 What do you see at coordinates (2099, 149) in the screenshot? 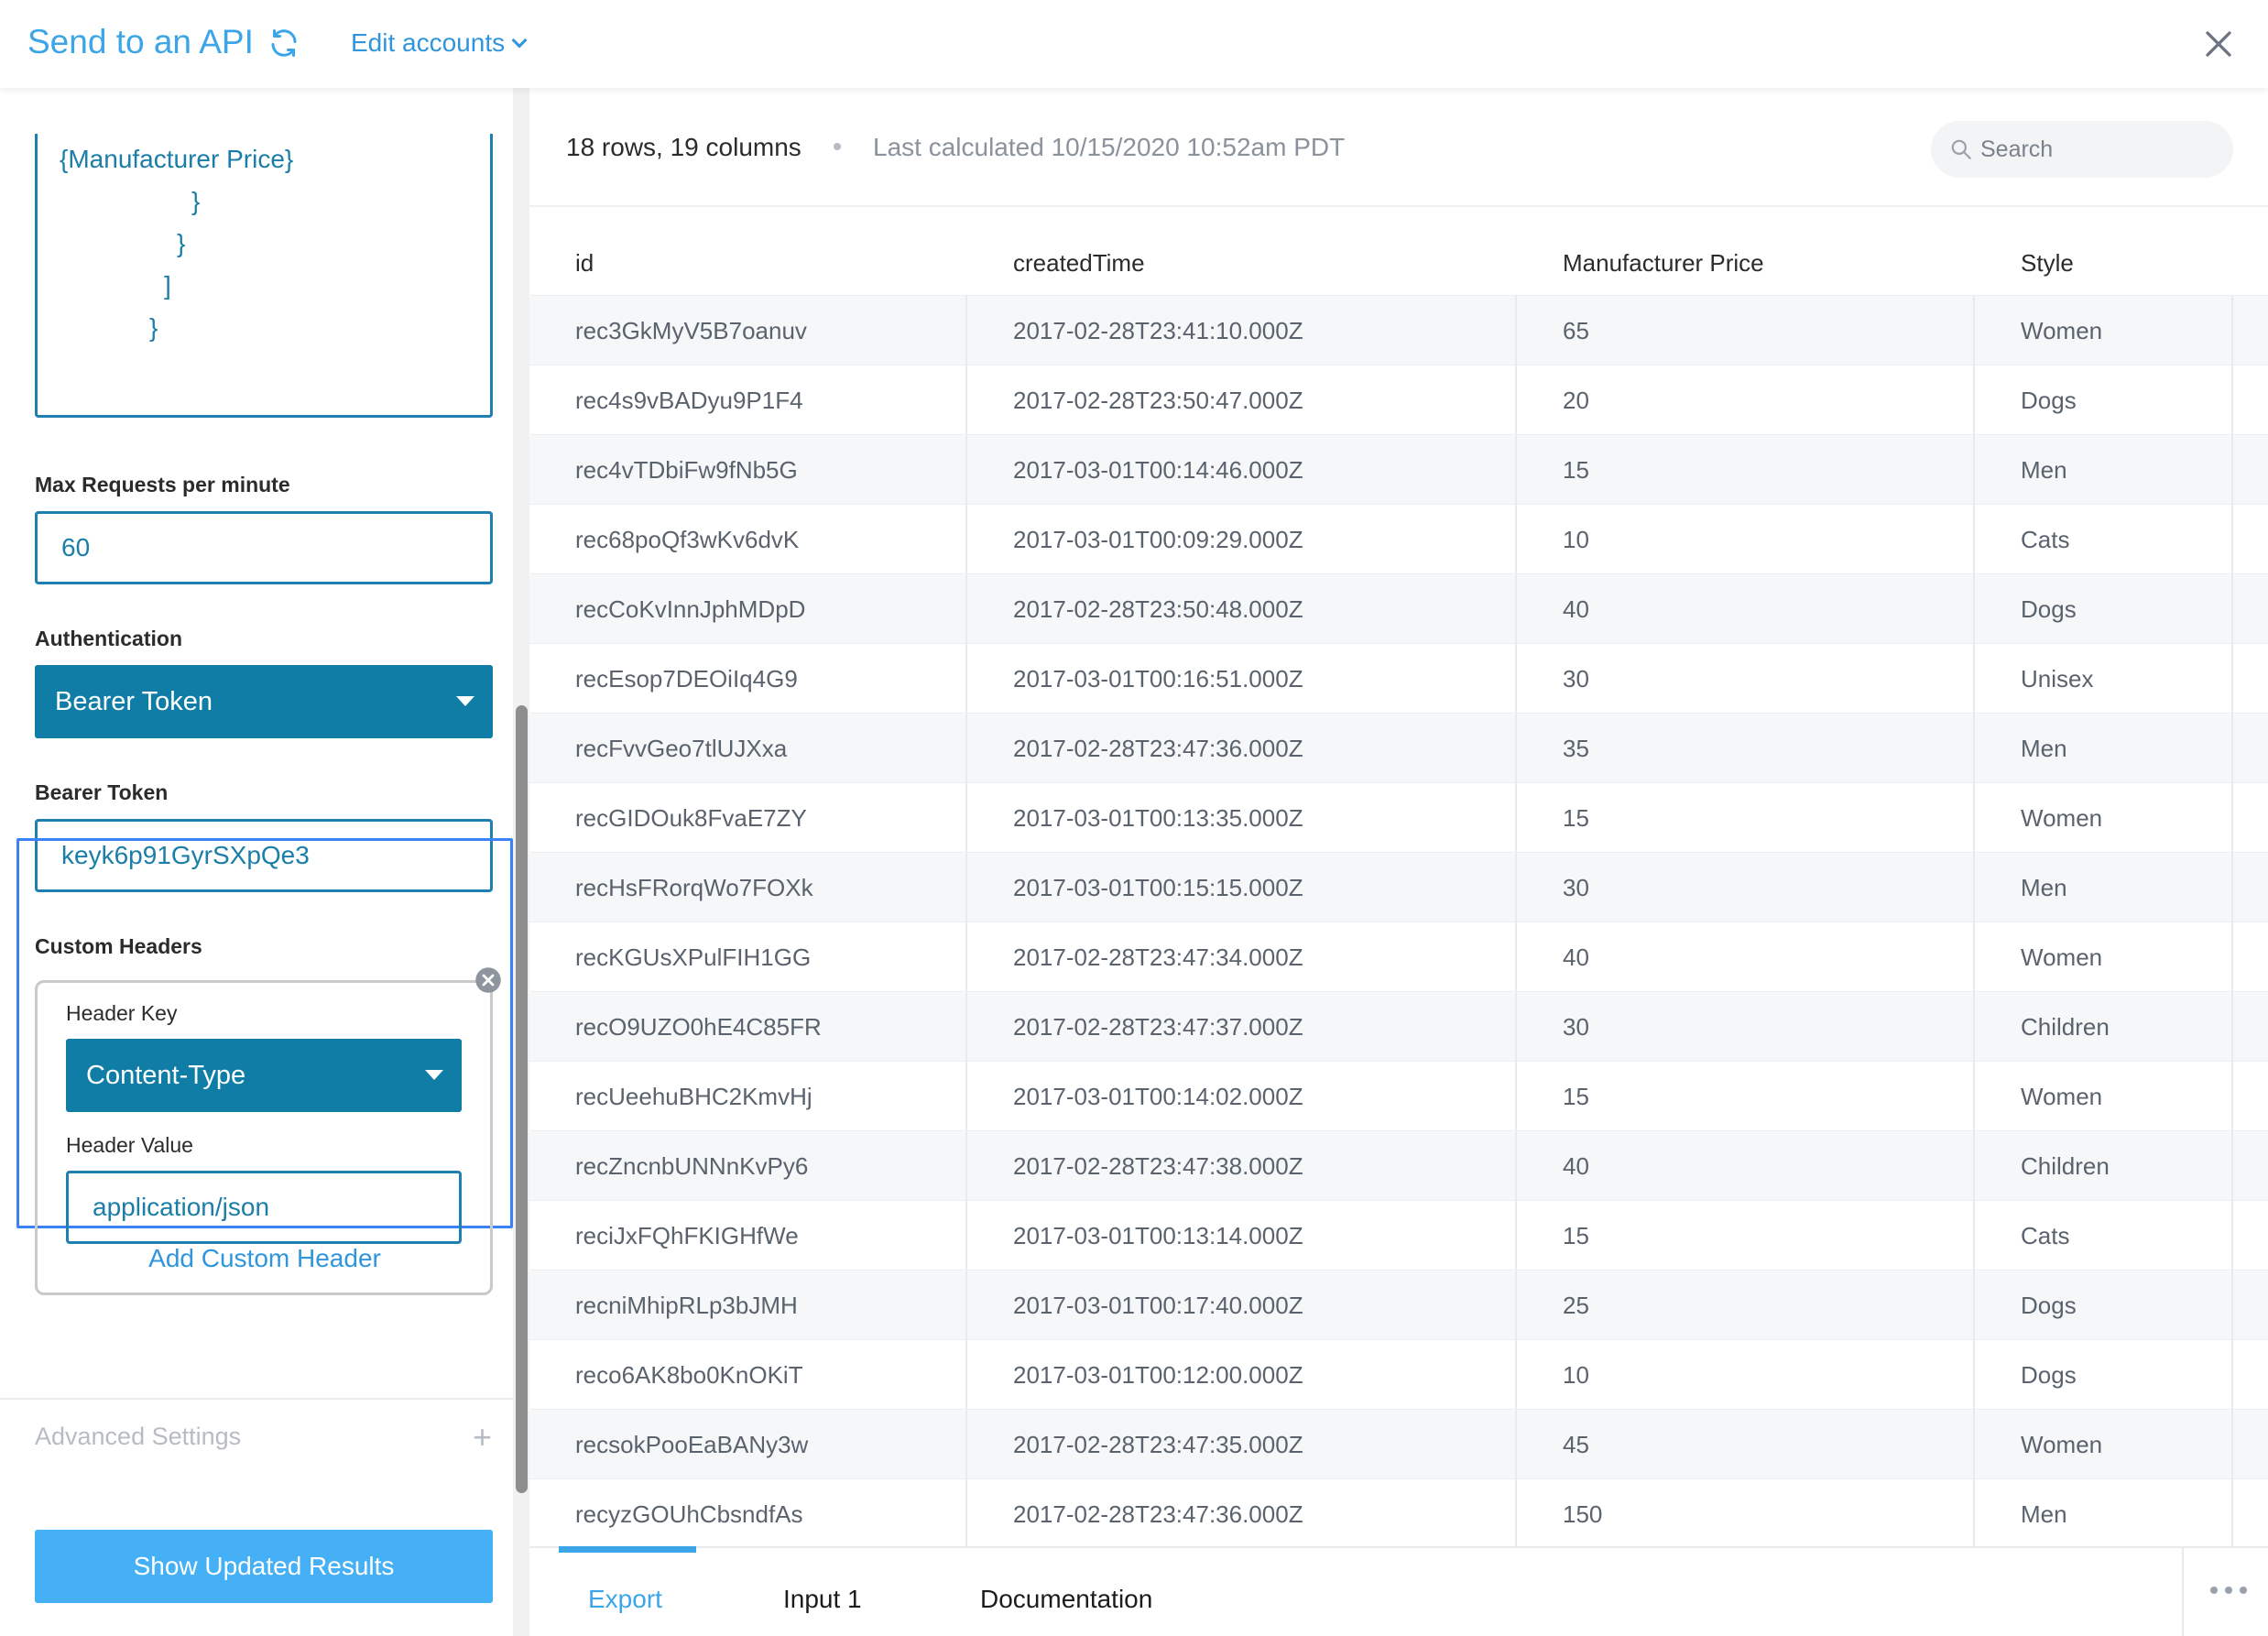
I see `search-input` at bounding box center [2099, 149].